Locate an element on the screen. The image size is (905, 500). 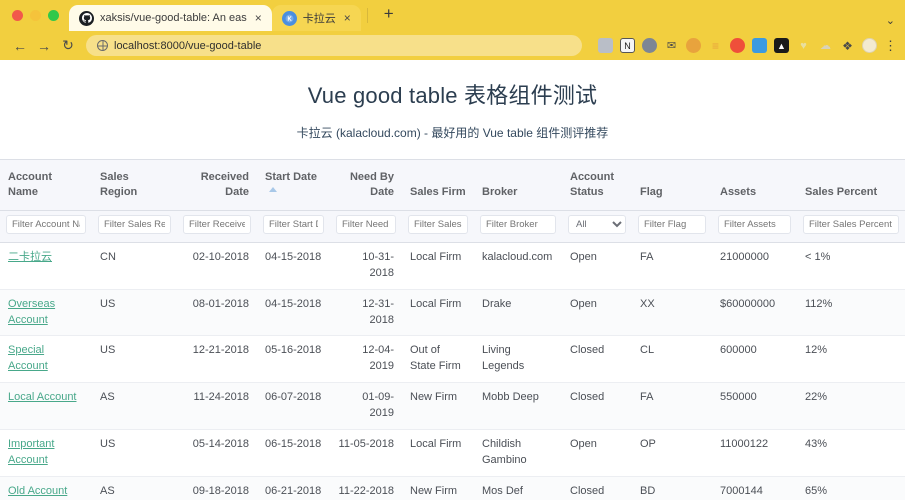
column-header-sales-region: Sales Region is located at coordinates (134, 185).